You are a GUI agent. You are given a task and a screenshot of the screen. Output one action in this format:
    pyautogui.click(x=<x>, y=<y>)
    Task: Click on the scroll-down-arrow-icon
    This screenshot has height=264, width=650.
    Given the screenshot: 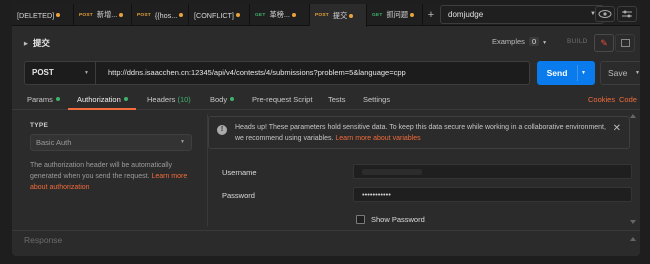 What is the action you would take?
    pyautogui.click(x=633, y=222)
    